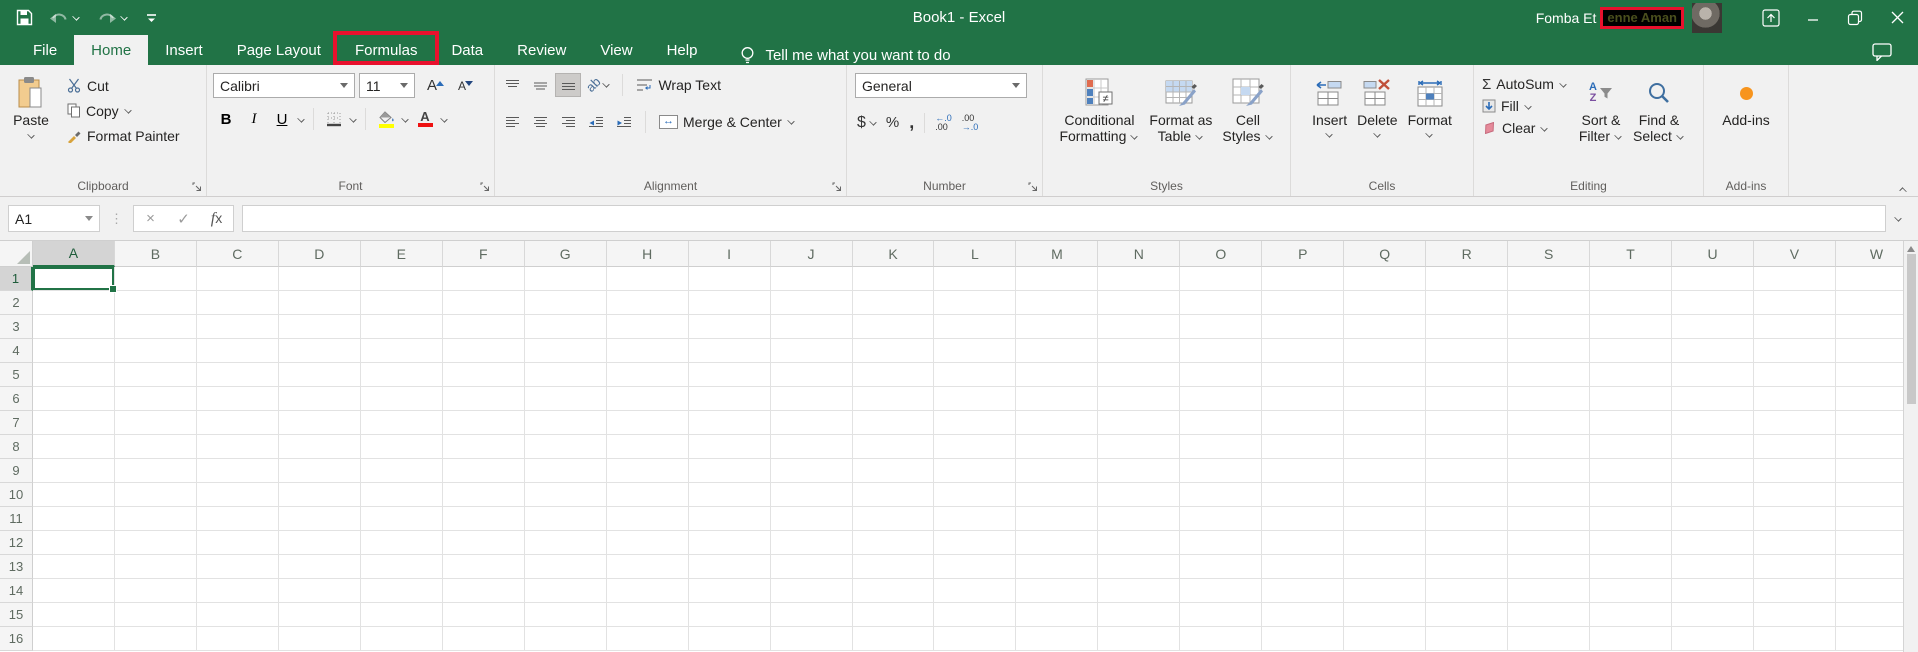  I want to click on cell-R5, so click(1467, 375).